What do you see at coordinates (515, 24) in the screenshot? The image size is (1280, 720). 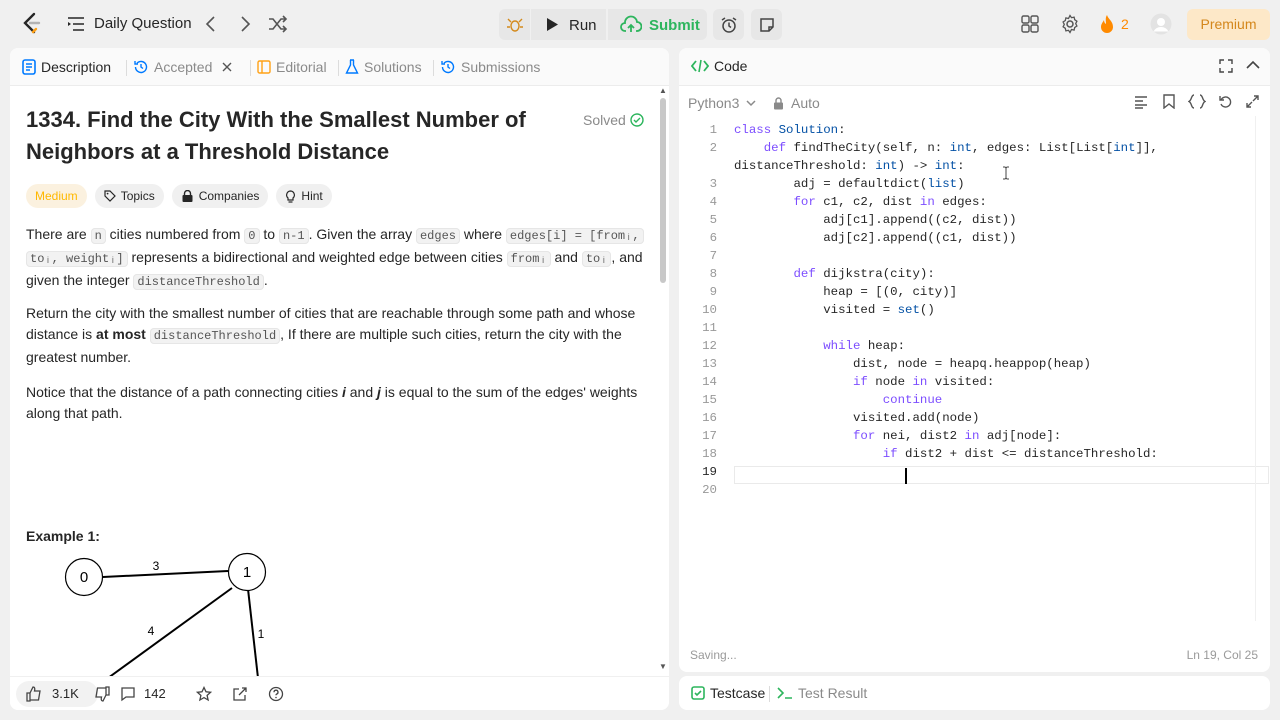 I see `bug-icon` at bounding box center [515, 24].